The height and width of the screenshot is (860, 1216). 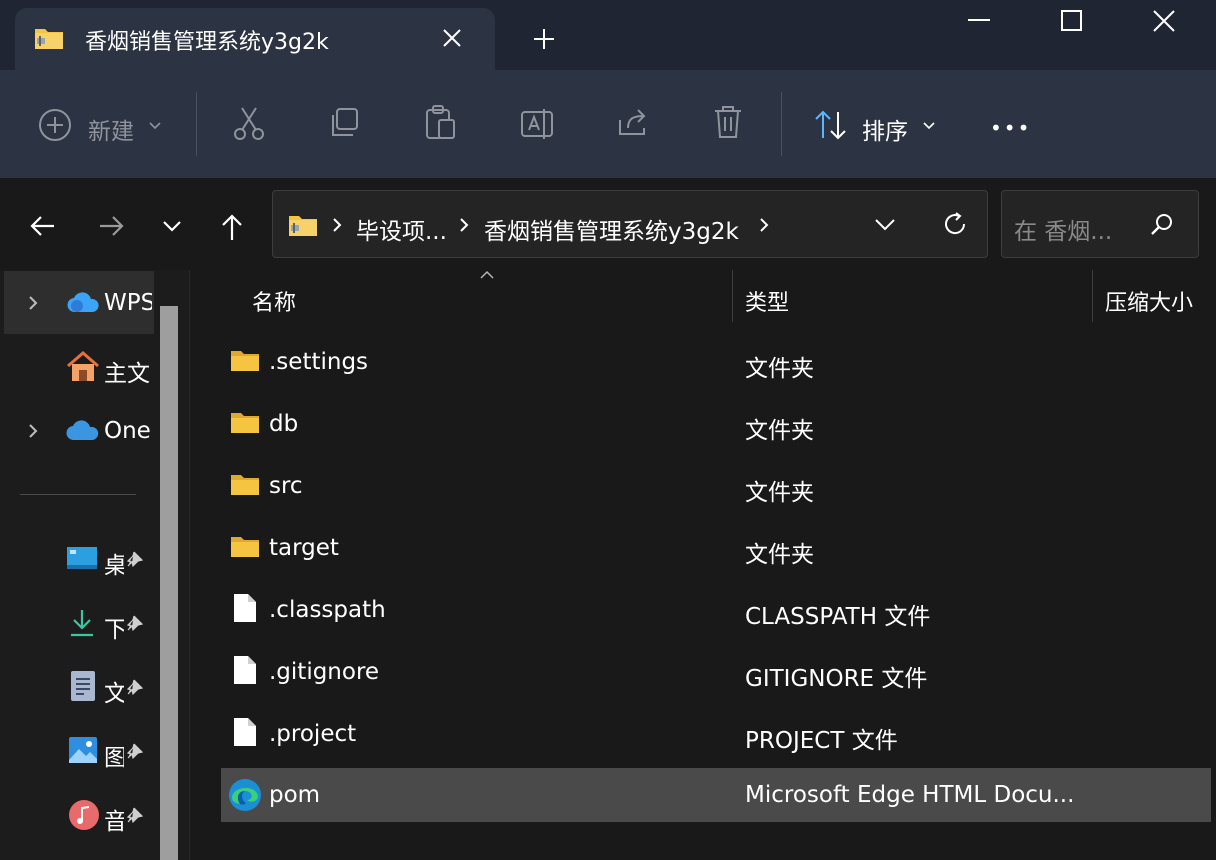 I want to click on search-icon, so click(x=1162, y=225).